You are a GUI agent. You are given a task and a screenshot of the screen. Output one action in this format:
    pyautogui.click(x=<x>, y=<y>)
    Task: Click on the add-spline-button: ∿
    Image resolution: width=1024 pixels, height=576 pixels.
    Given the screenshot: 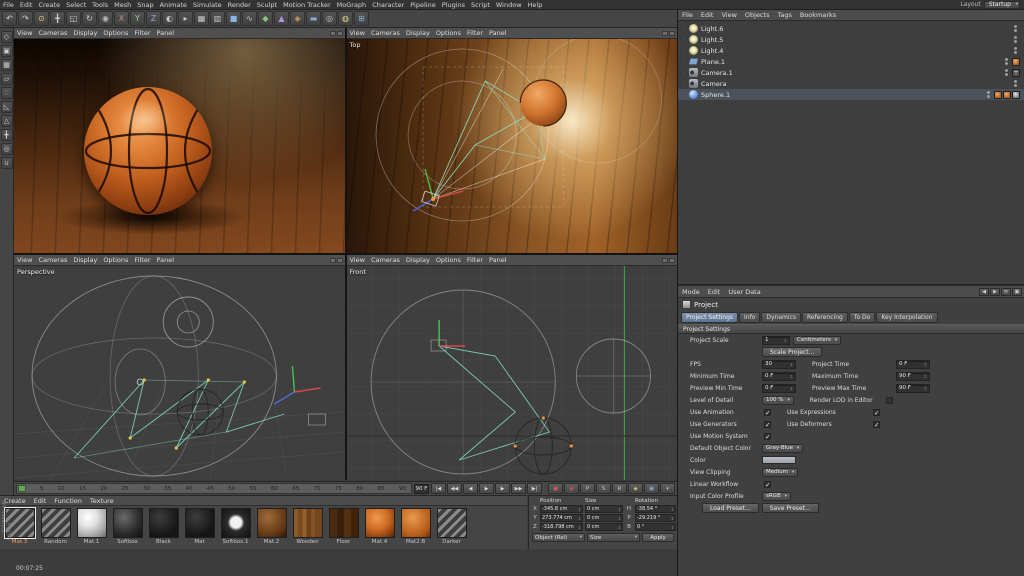 What is the action you would take?
    pyautogui.click(x=249, y=18)
    